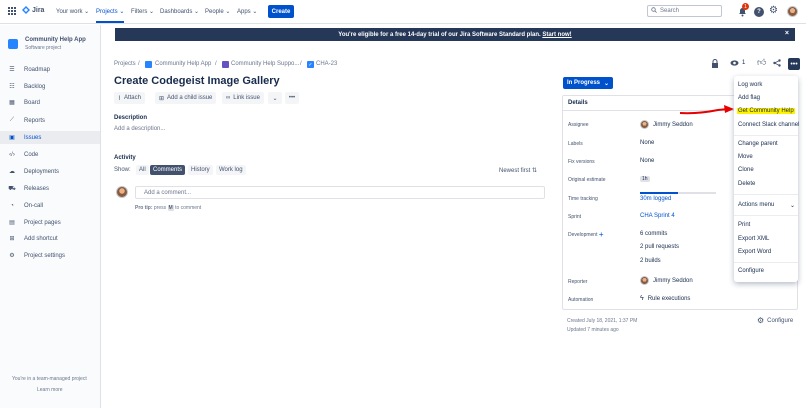 The height and width of the screenshot is (408, 806). I want to click on nav-dashboards: Dashboards ⌄, so click(179, 11).